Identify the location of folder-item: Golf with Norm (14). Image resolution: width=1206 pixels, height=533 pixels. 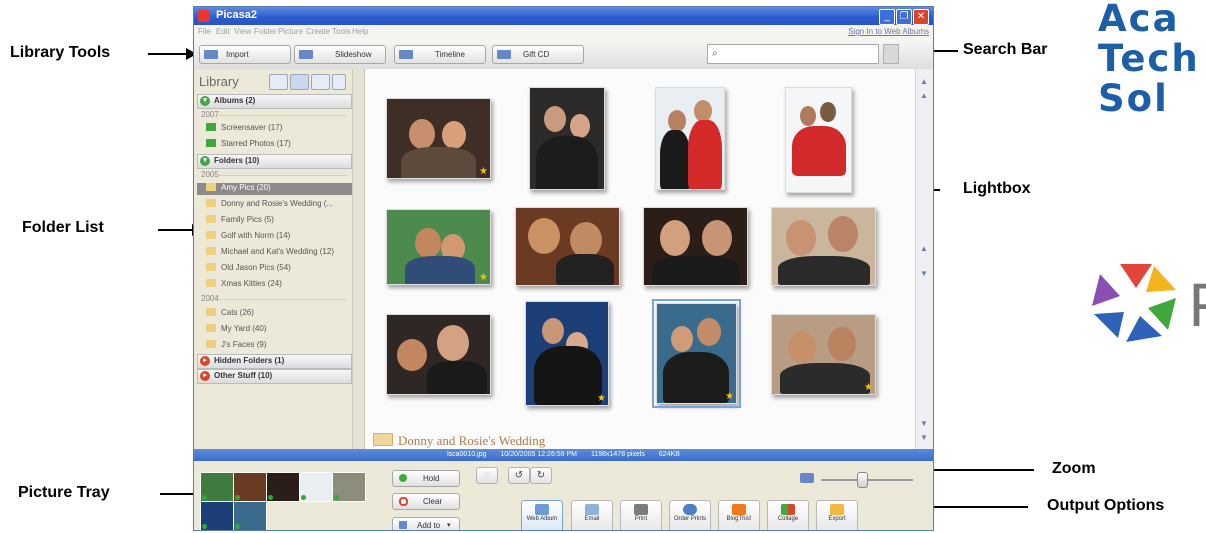
(279, 237).